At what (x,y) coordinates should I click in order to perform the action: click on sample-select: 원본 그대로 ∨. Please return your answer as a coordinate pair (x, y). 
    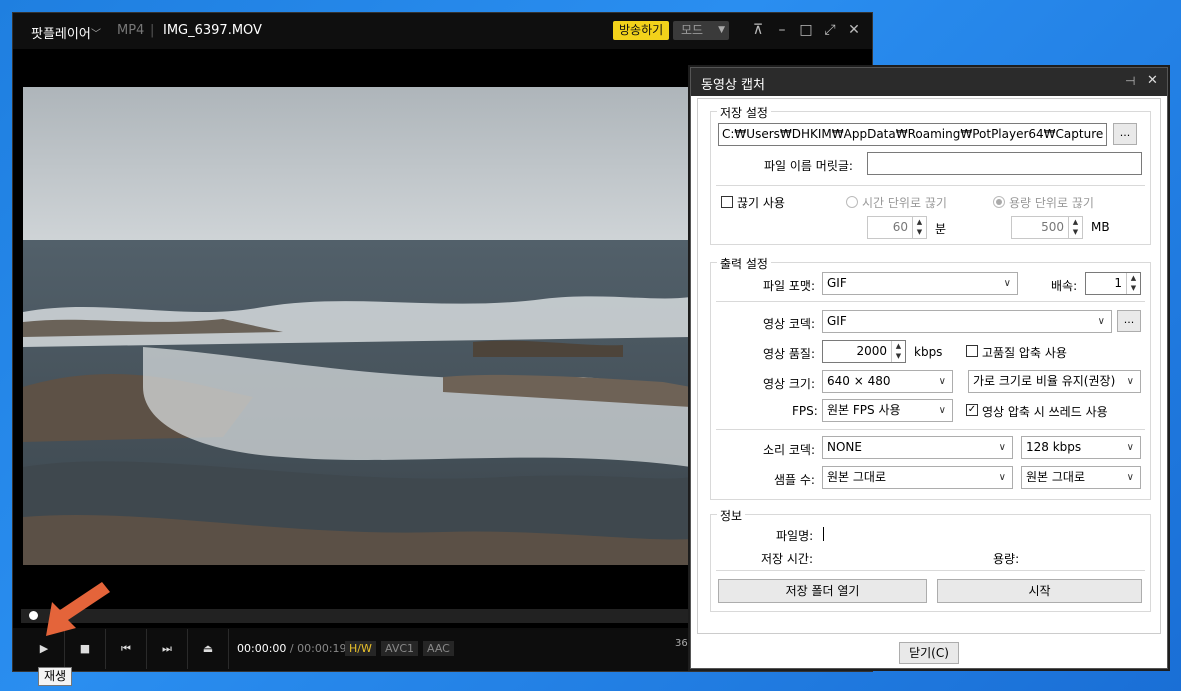
    Looking at the image, I should click on (917, 477).